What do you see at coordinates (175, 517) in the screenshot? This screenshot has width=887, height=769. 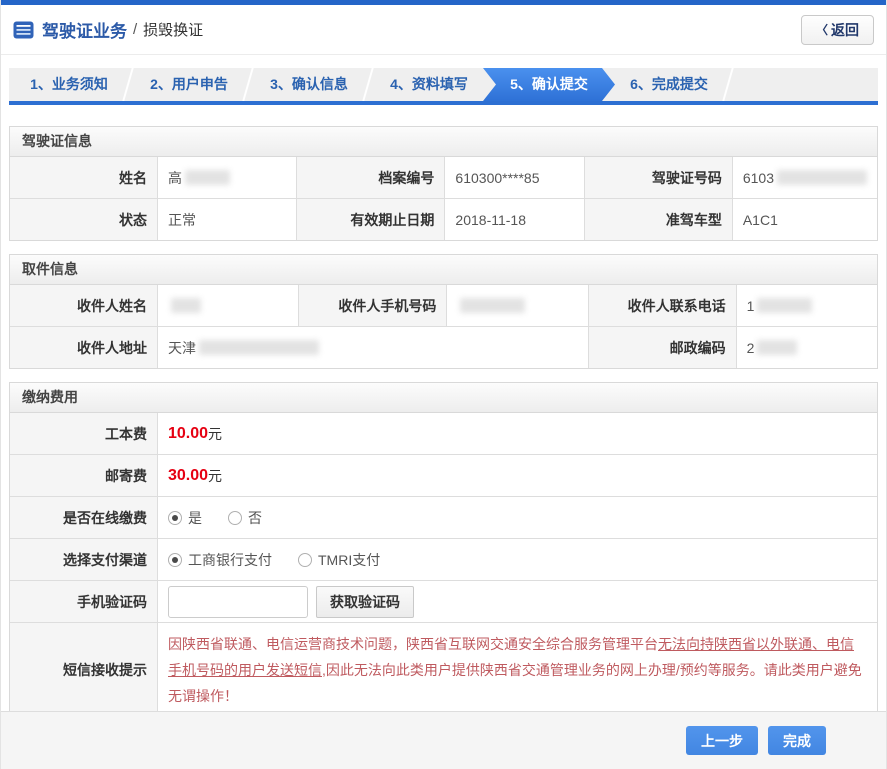 I see `radio-online-yes` at bounding box center [175, 517].